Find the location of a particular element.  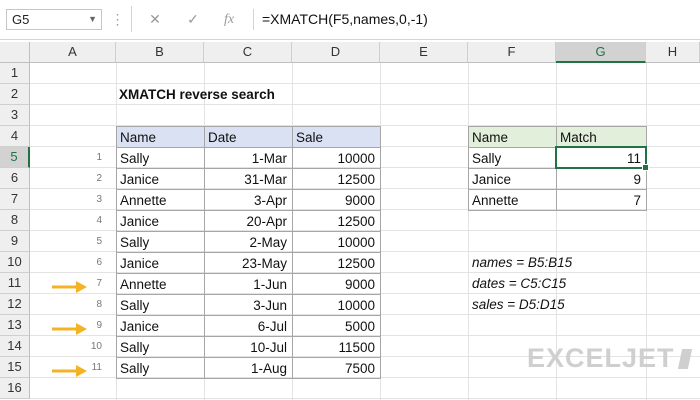

row-index: 5 is located at coordinates (99, 241).